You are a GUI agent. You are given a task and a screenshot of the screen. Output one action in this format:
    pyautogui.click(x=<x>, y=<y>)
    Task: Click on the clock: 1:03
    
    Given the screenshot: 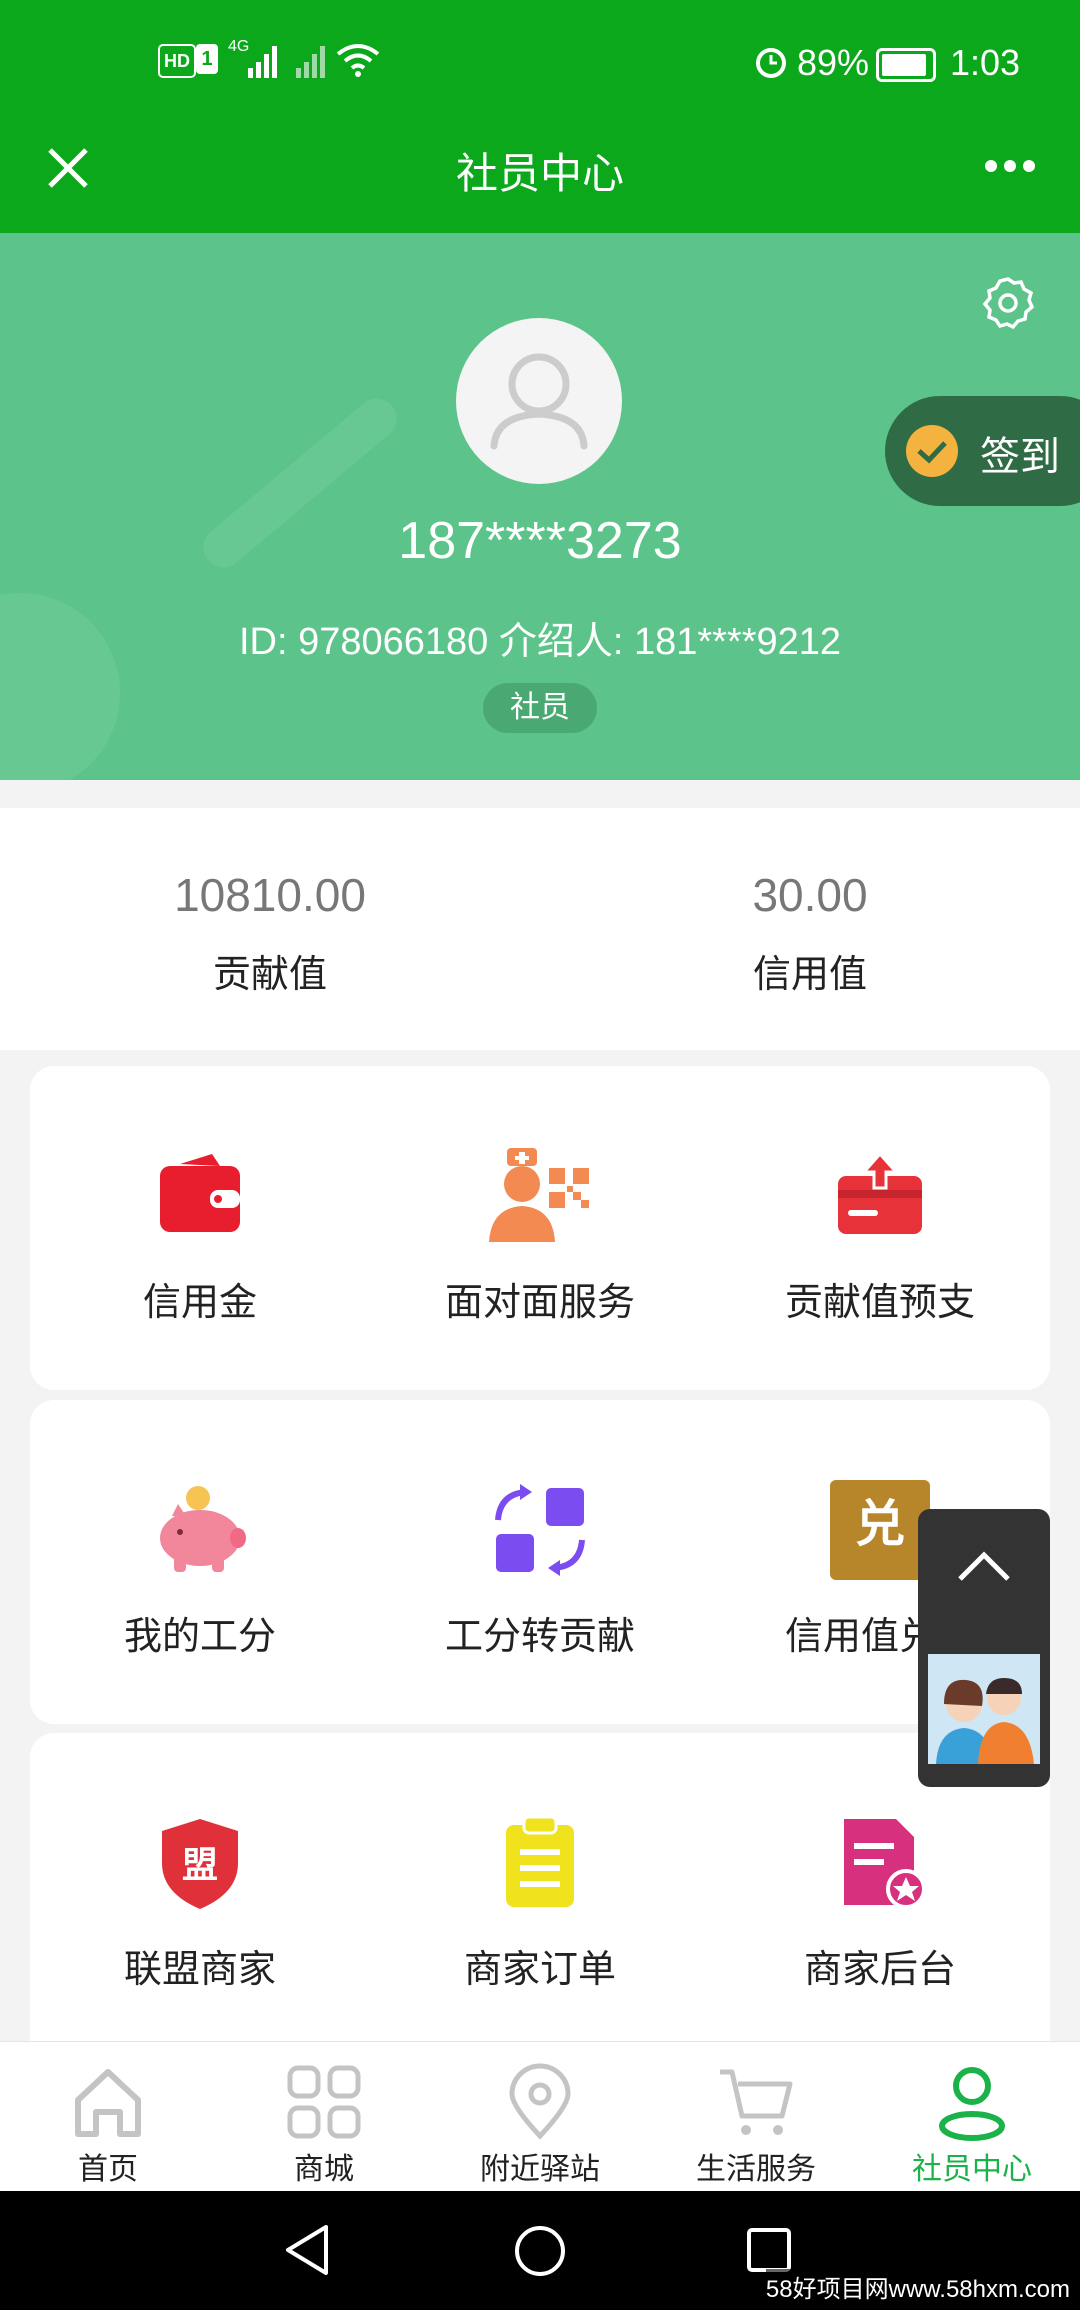 What is the action you would take?
    pyautogui.click(x=985, y=62)
    